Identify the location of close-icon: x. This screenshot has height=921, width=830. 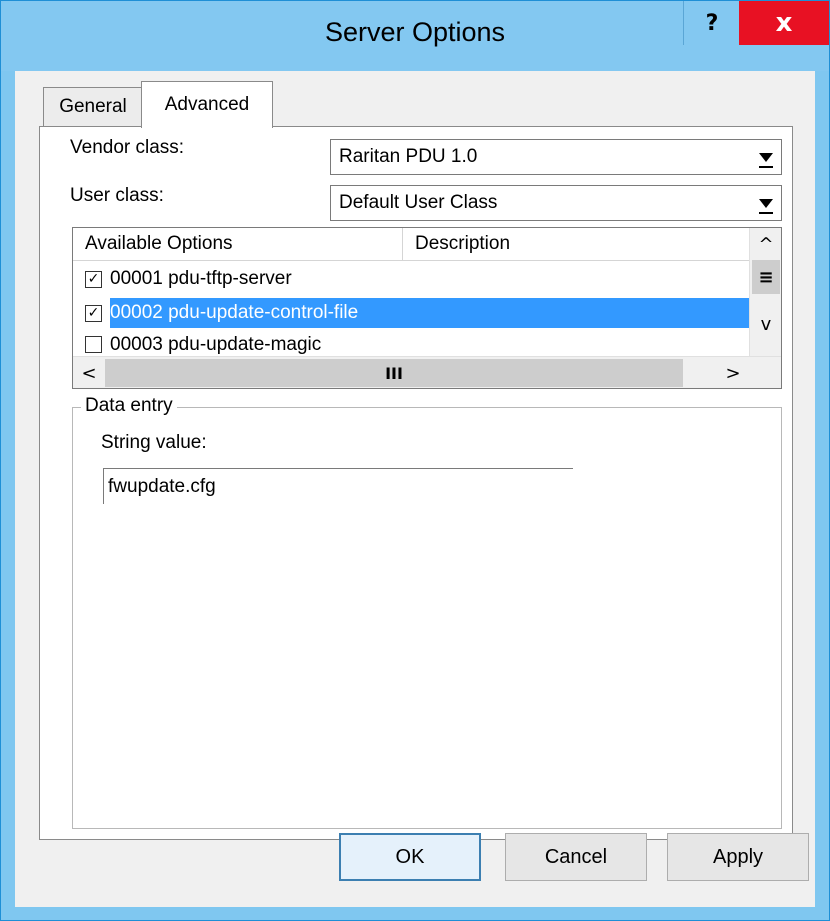
(784, 23).